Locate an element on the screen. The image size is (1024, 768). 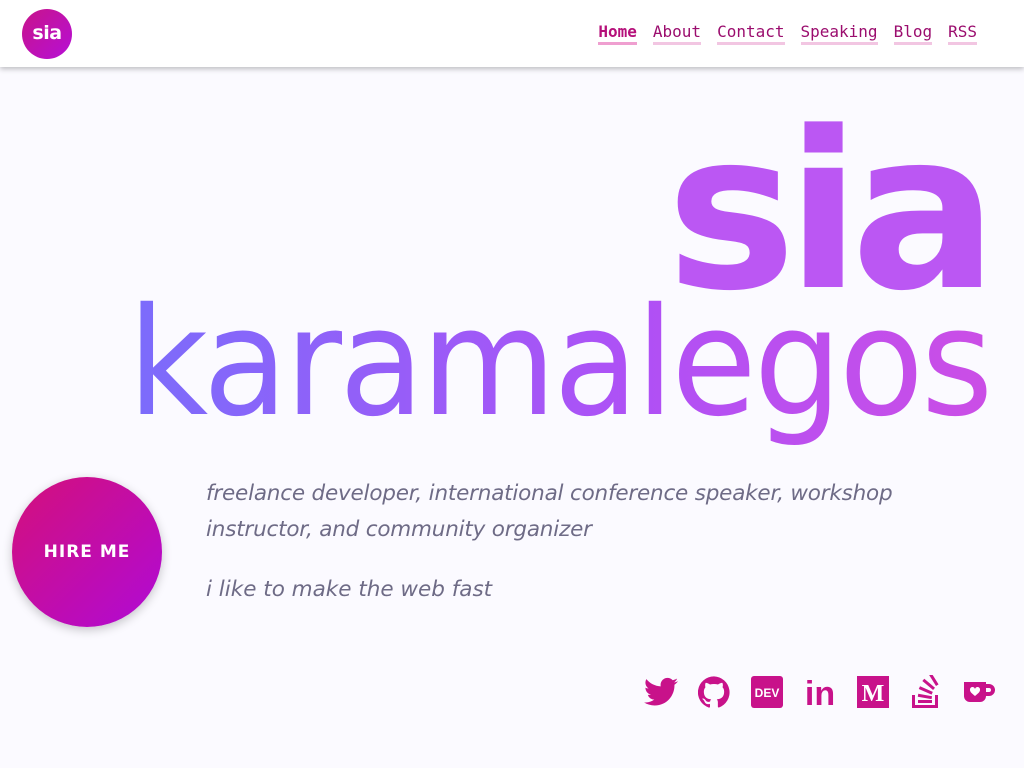
nav-about: About is located at coordinates (677, 33).